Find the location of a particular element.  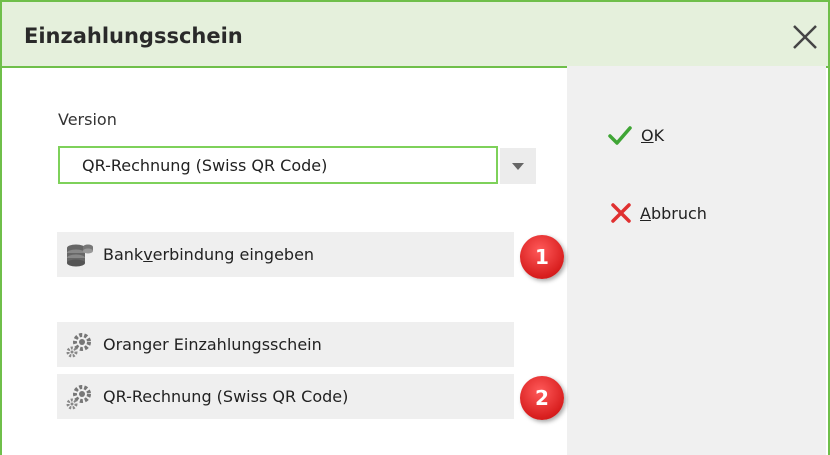

bank-details-label: Bankverbindung eingeben is located at coordinates (209, 254).